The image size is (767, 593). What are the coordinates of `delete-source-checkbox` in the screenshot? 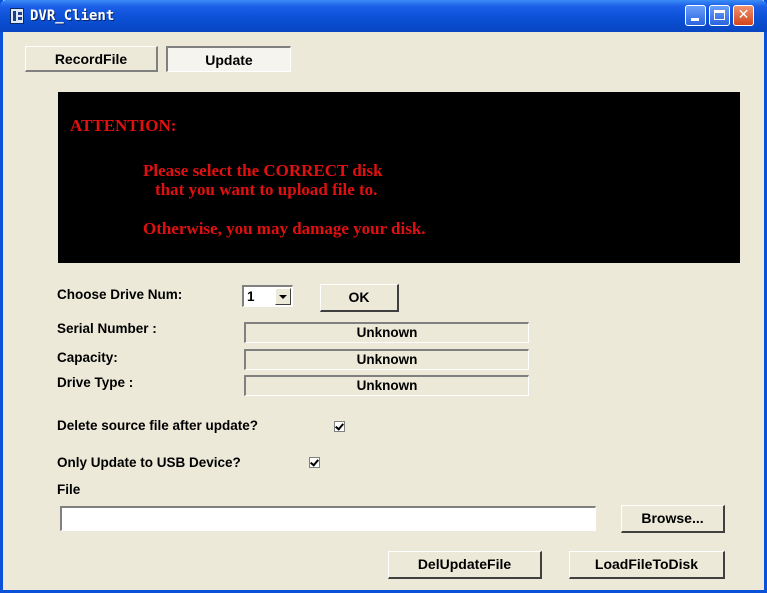 It's located at (339, 426).